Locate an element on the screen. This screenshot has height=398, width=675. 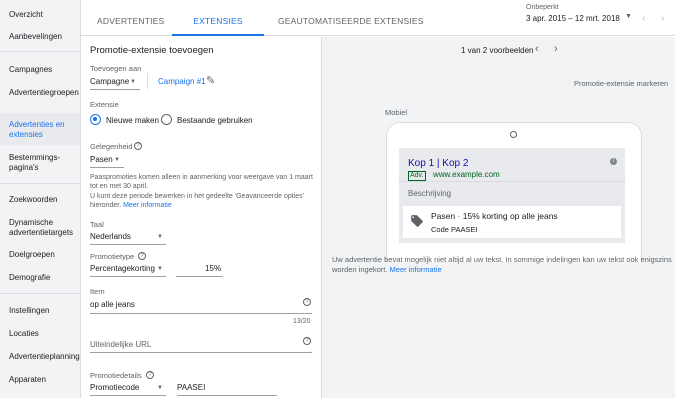
sidebar-item-apparaten: Apparaten is located at coordinates (40, 380).